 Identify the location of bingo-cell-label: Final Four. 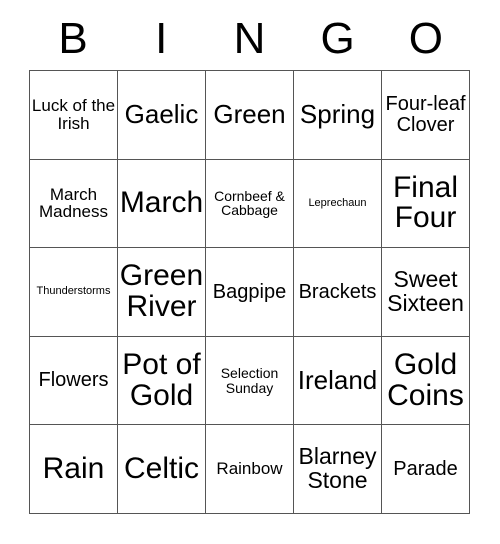
(425, 202).